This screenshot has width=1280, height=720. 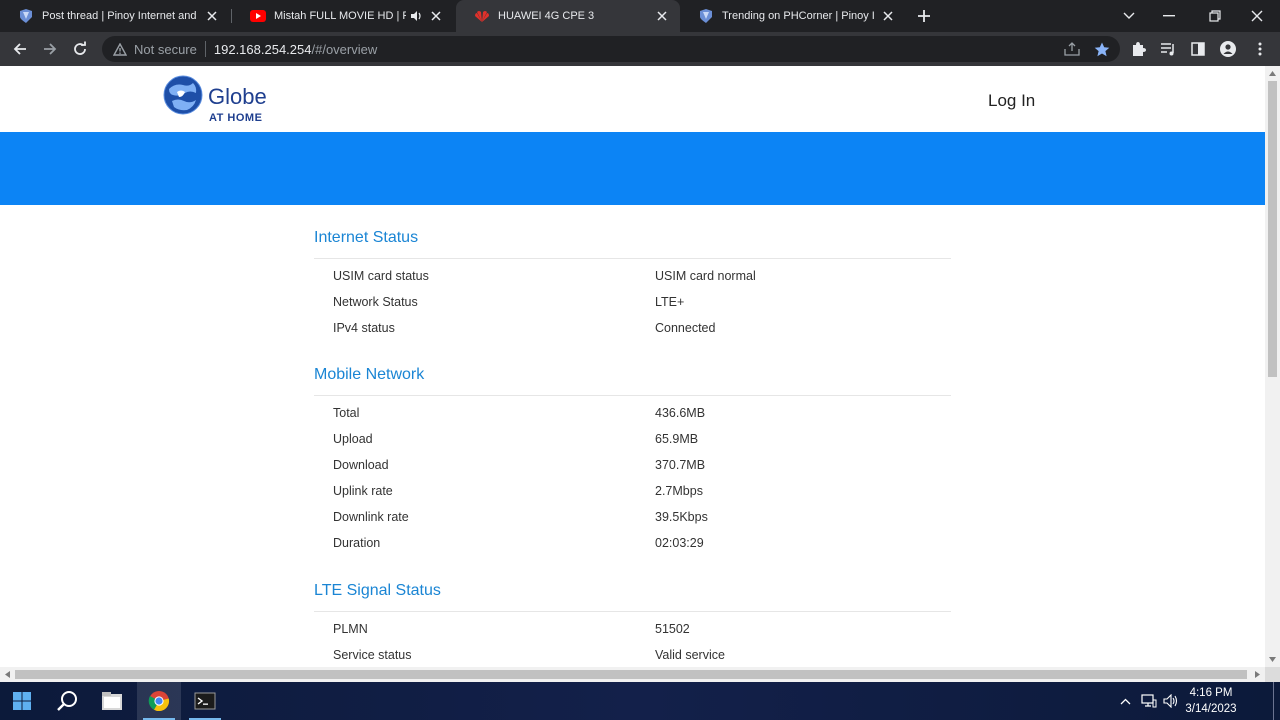 I want to click on windows-logo-icon, so click(x=22, y=701).